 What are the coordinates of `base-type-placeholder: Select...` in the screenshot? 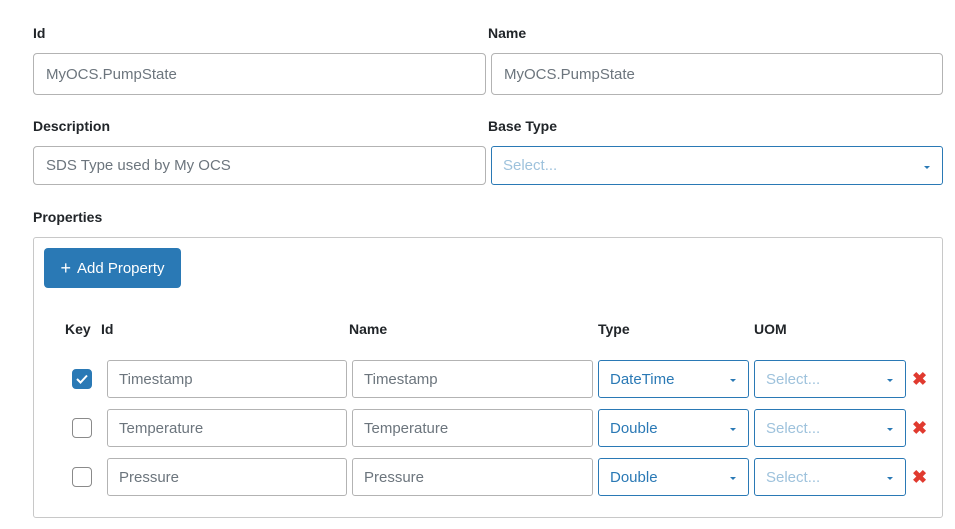 It's located at (530, 165).